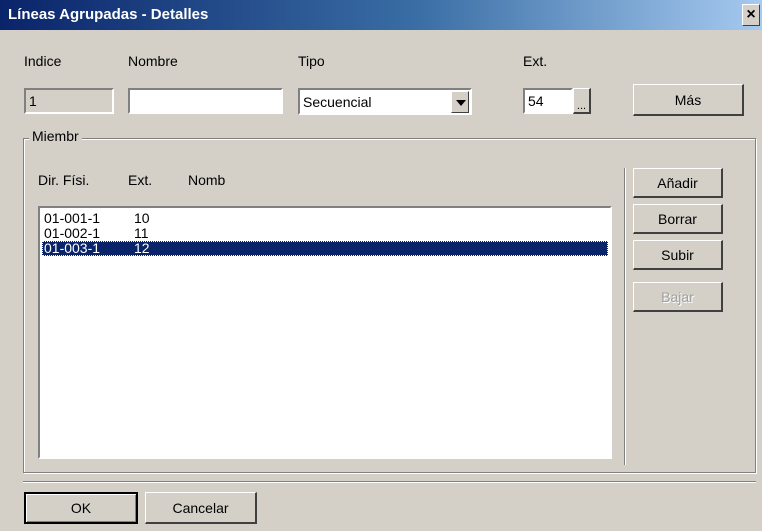 The width and height of the screenshot is (762, 531). Describe the element at coordinates (536, 101) in the screenshot. I see `ext-value: 54` at that location.